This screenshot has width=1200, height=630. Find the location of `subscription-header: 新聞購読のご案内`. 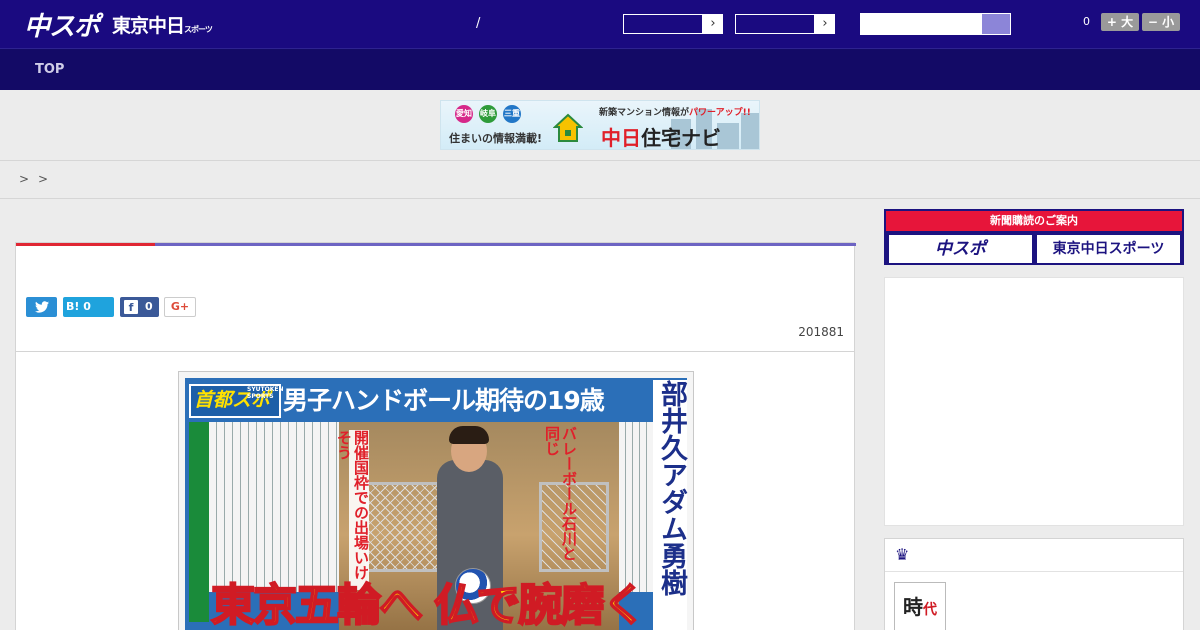

subscription-header: 新聞購読のご案内 is located at coordinates (1034, 221).